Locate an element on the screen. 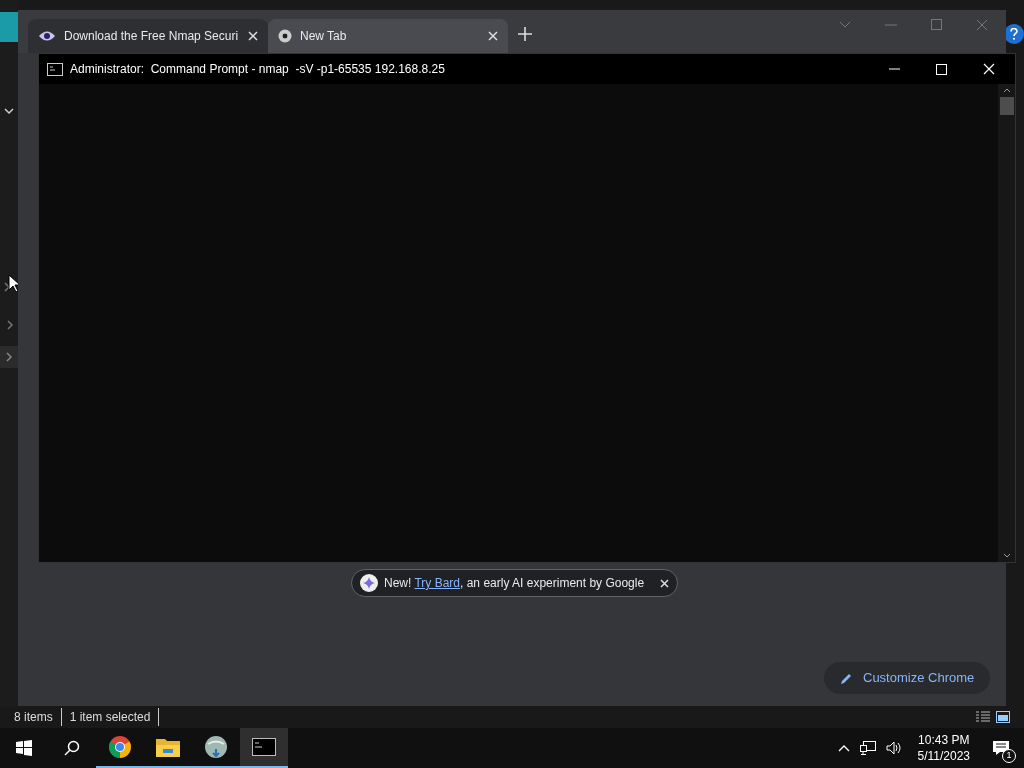 Image resolution: width=1024 pixels, height=768 pixels. tab-title: Download the Free Nmap Securi is located at coordinates (152, 36).